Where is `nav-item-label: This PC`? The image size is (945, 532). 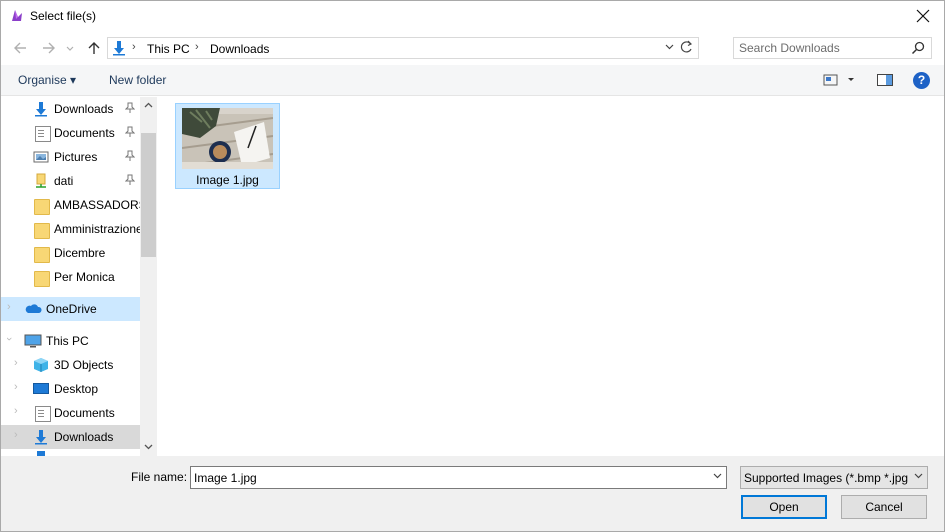
nav-item-label: This PC is located at coordinates (67, 341).